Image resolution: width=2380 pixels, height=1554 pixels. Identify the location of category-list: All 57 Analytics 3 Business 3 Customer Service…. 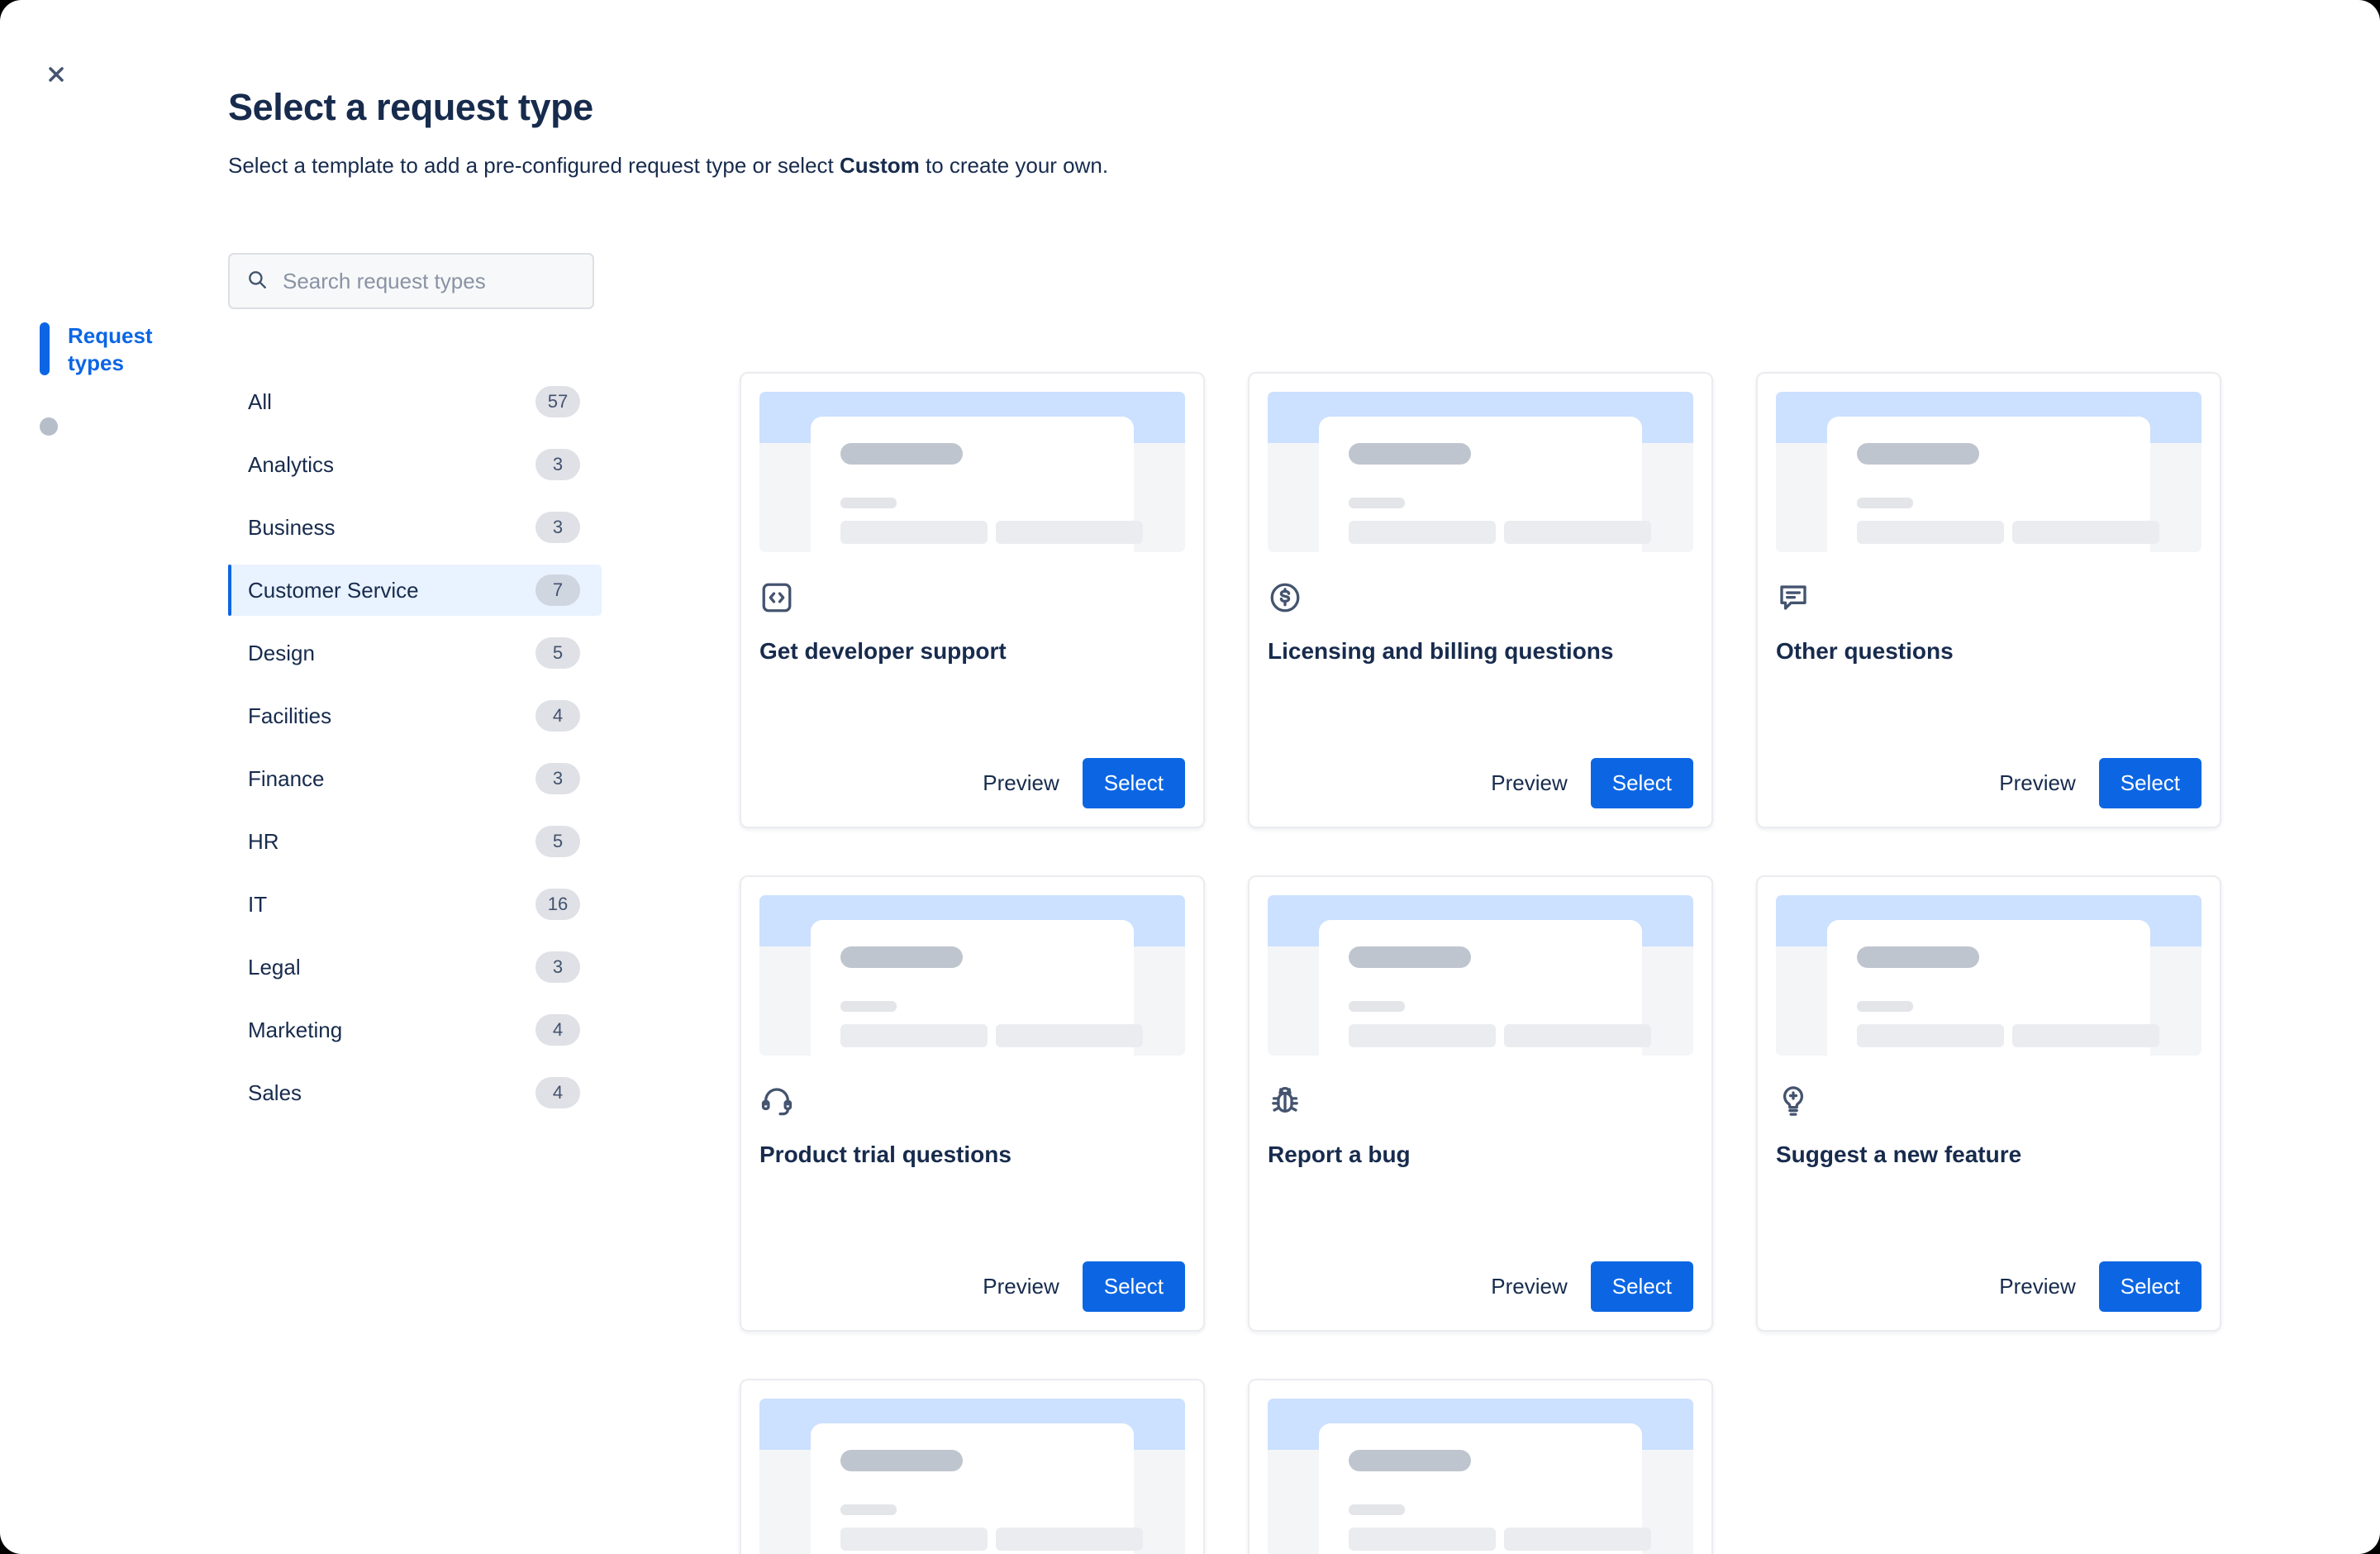
(415, 753).